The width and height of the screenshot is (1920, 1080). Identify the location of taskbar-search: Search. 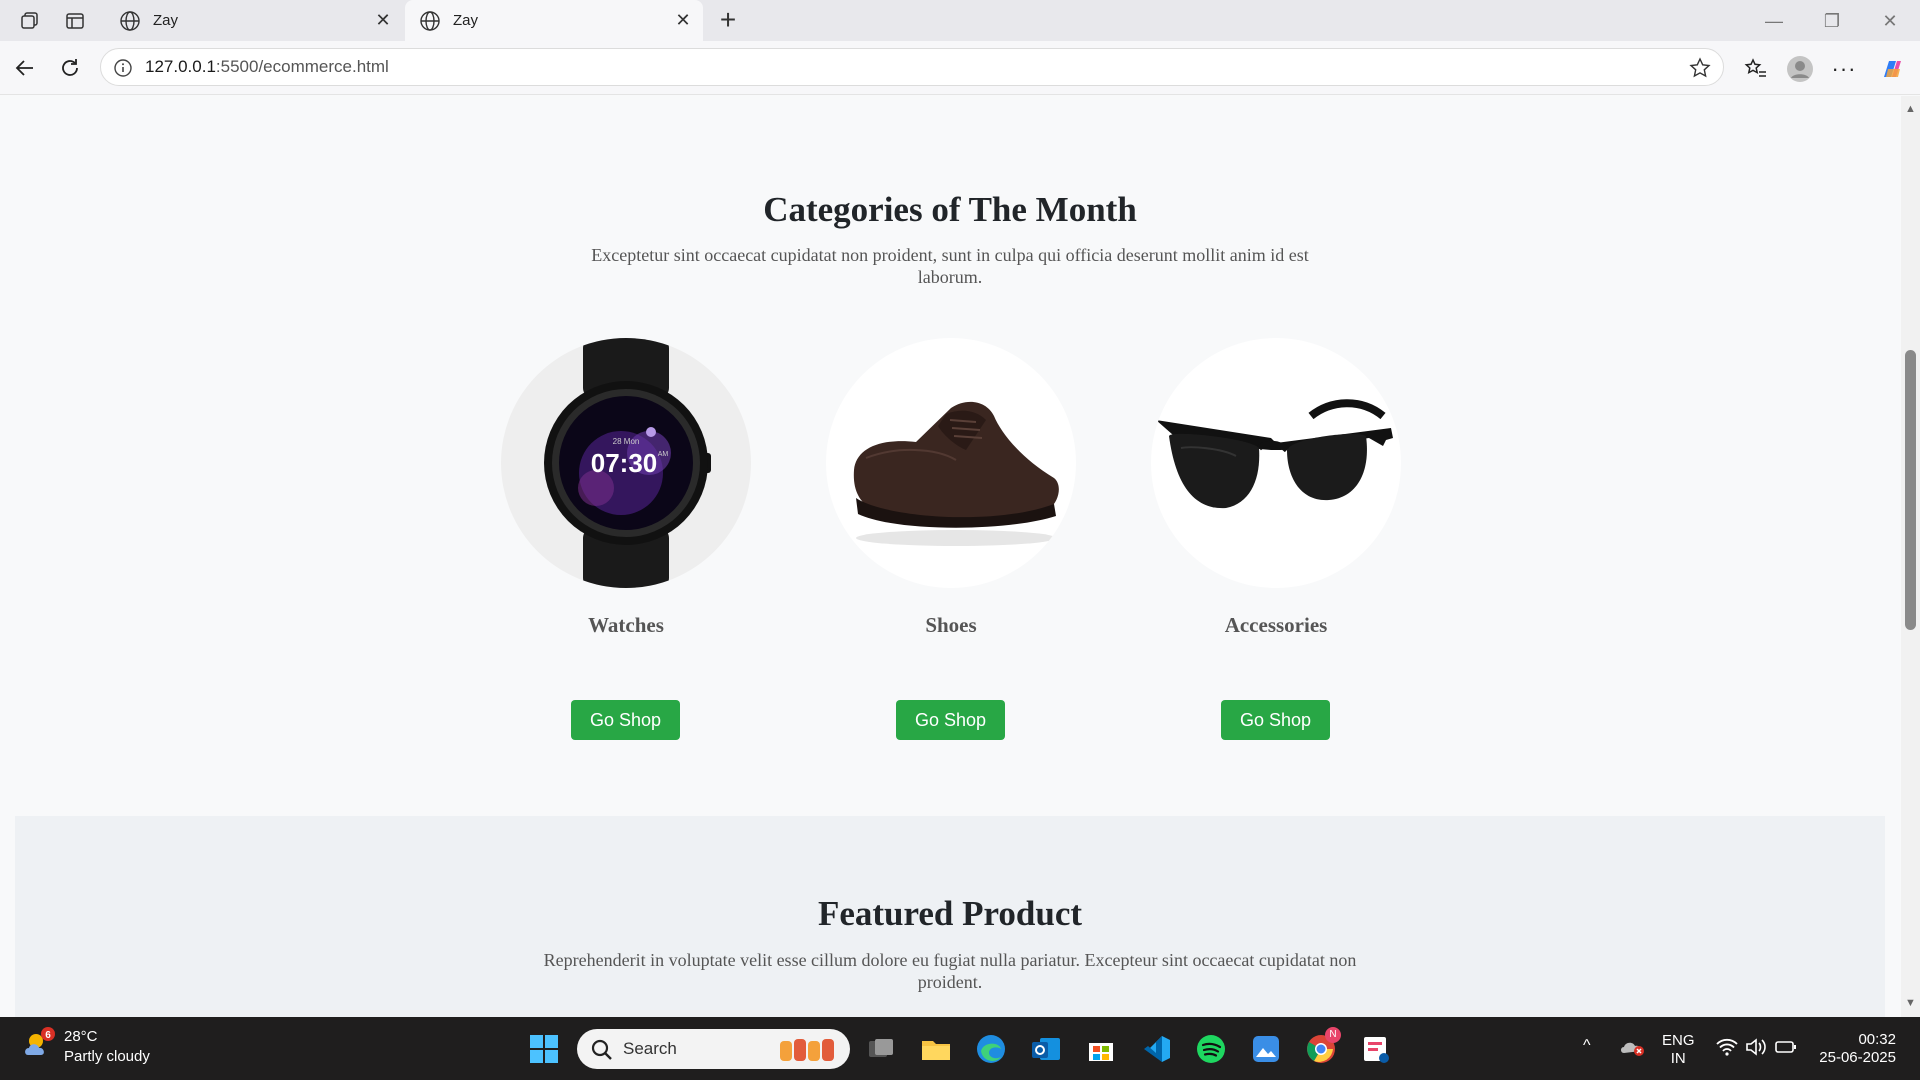
(713, 1049).